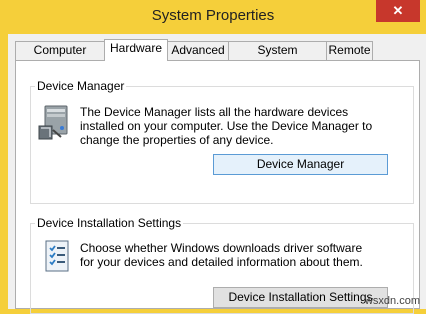 This screenshot has width=426, height=314. I want to click on window-title: System Properties, so click(213, 15).